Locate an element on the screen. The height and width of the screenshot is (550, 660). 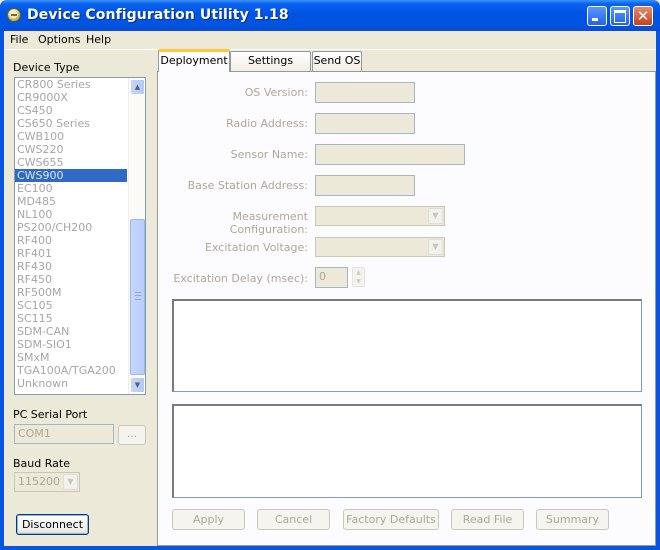
device-list-item: NL100 is located at coordinates (71, 214).